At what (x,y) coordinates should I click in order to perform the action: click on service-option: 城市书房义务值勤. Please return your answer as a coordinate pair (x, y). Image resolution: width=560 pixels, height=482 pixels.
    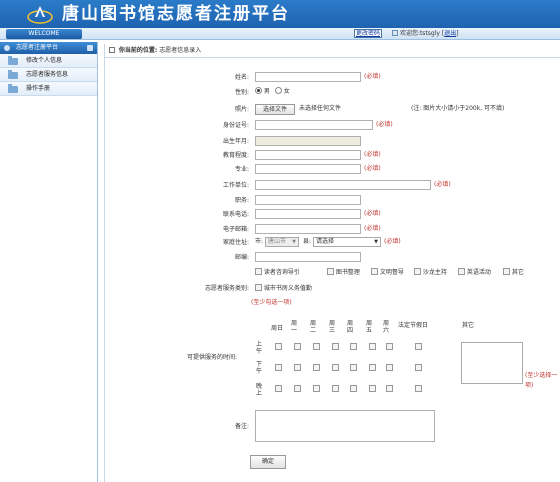
    Looking at the image, I should click on (283, 289).